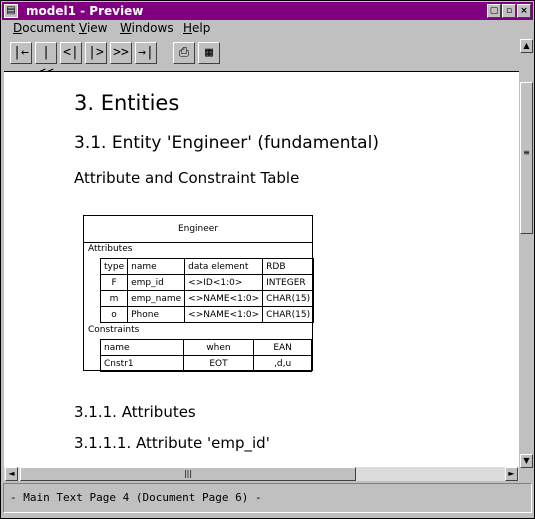 This screenshot has width=535, height=519. I want to click on prev-fast-button: |<<, so click(46, 61).